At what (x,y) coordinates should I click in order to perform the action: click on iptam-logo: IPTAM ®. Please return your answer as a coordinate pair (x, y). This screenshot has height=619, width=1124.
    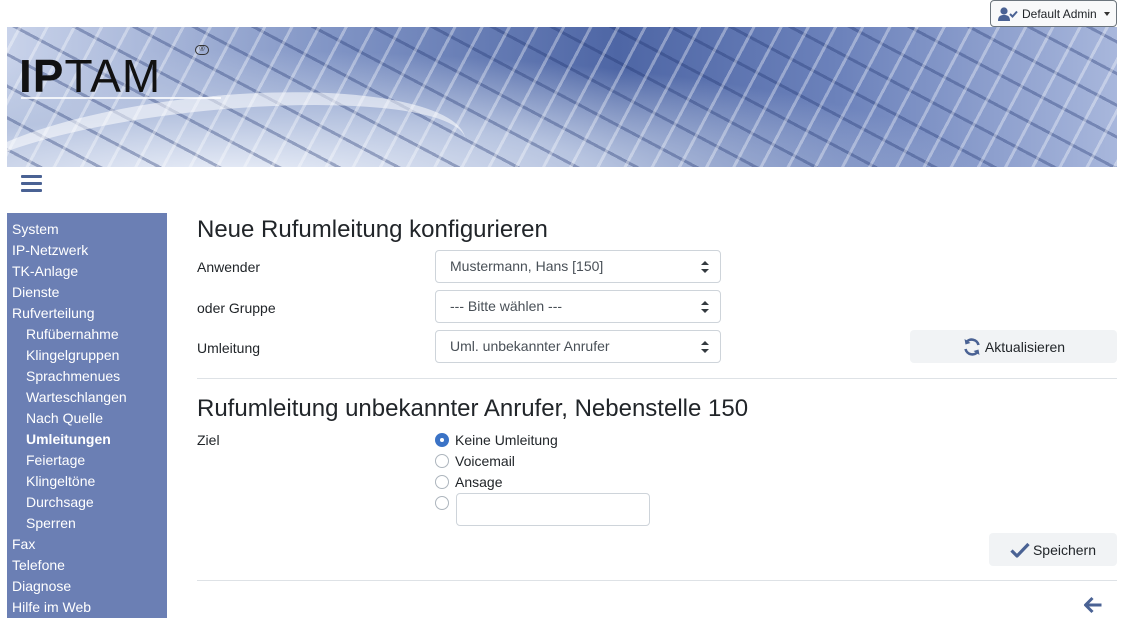
    Looking at the image, I should click on (120, 71).